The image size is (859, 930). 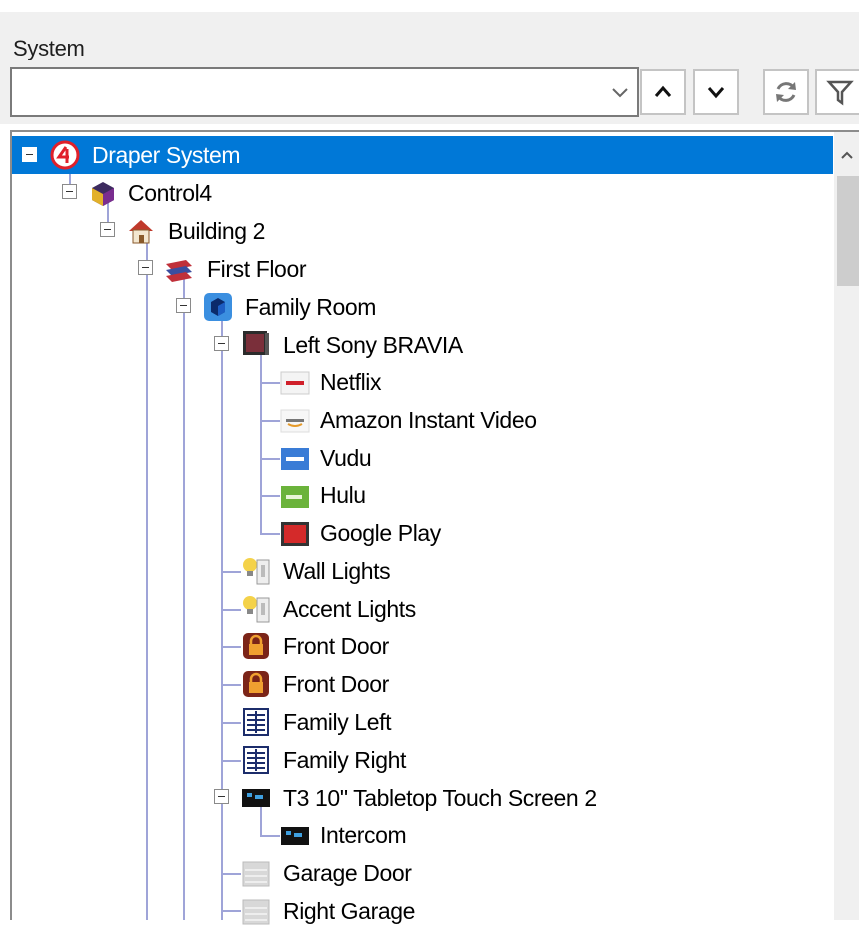 I want to click on tree-item-label: Building 2, so click(x=217, y=230).